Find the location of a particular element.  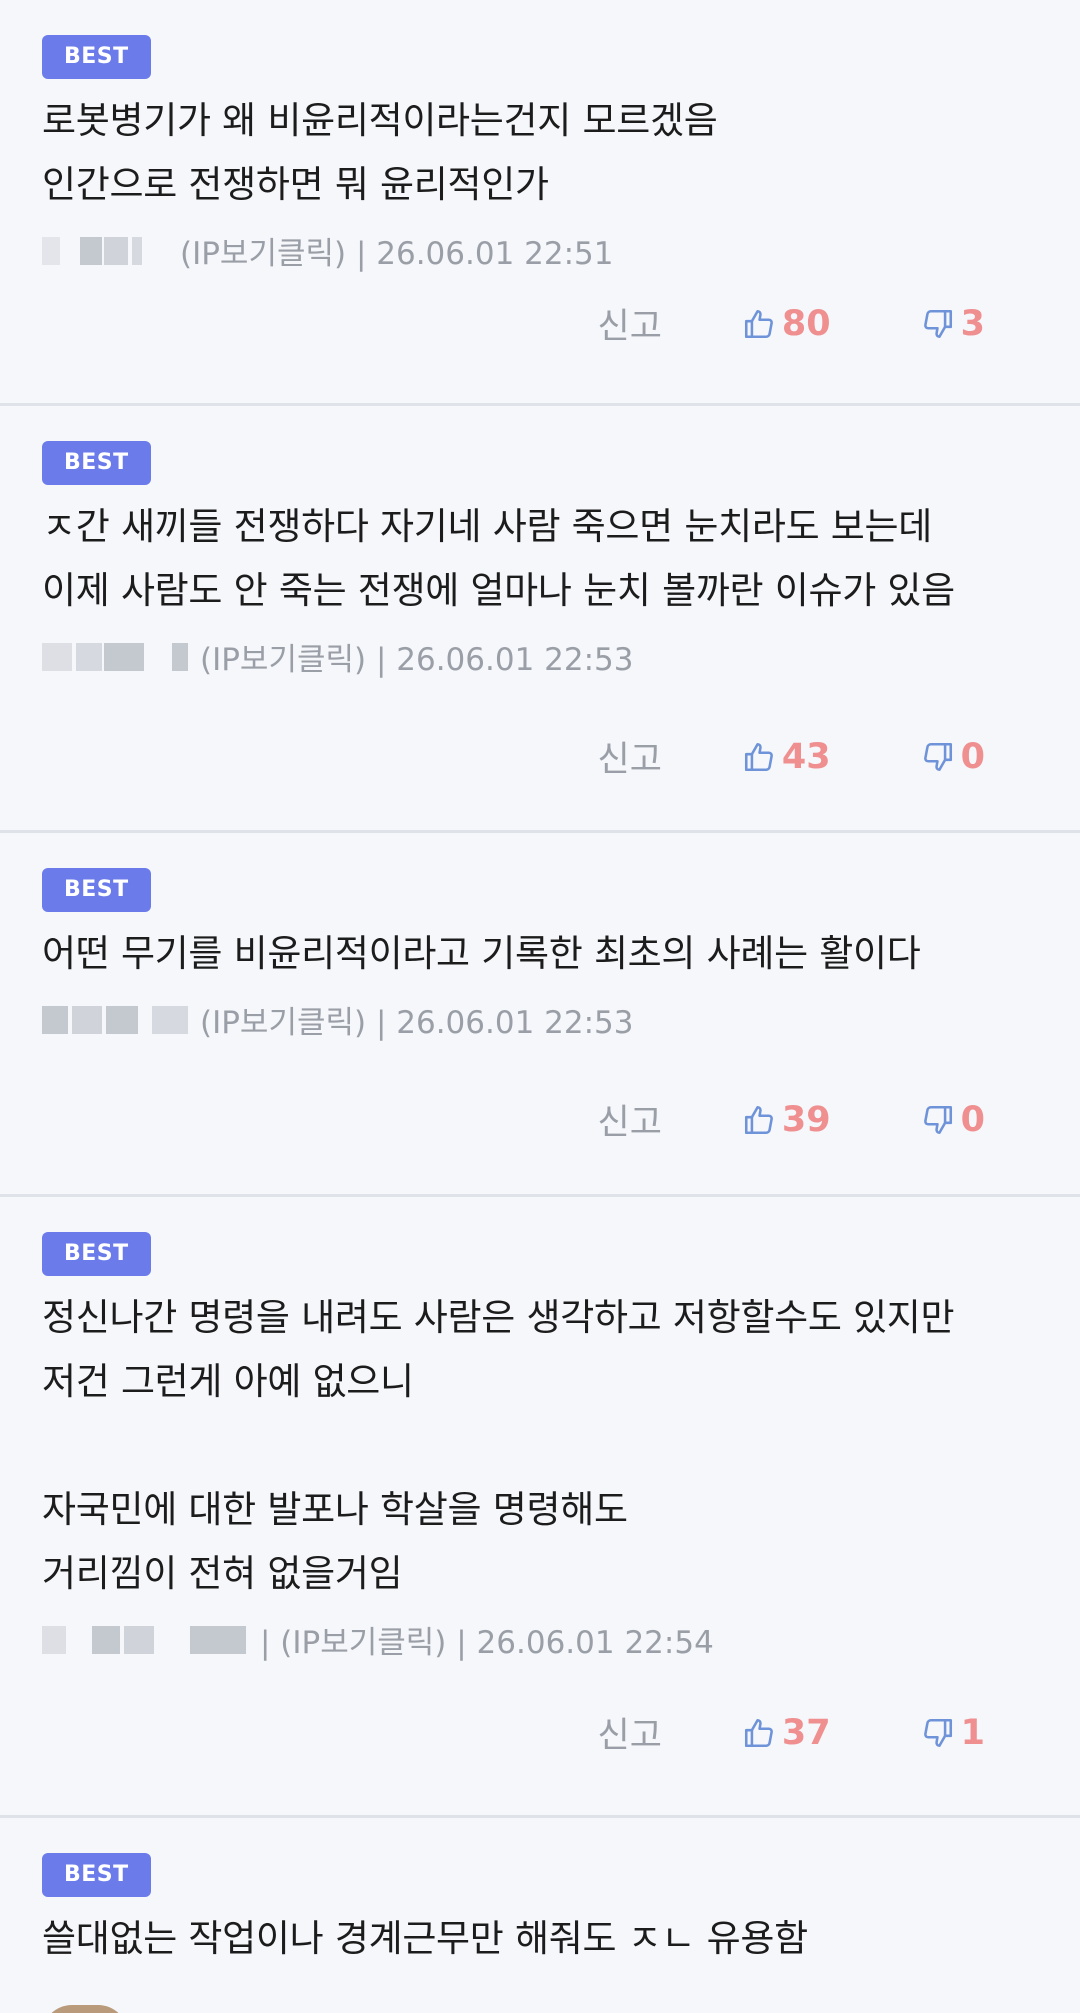

comment-actions: 신고 39 0 is located at coordinates (791, 1119).